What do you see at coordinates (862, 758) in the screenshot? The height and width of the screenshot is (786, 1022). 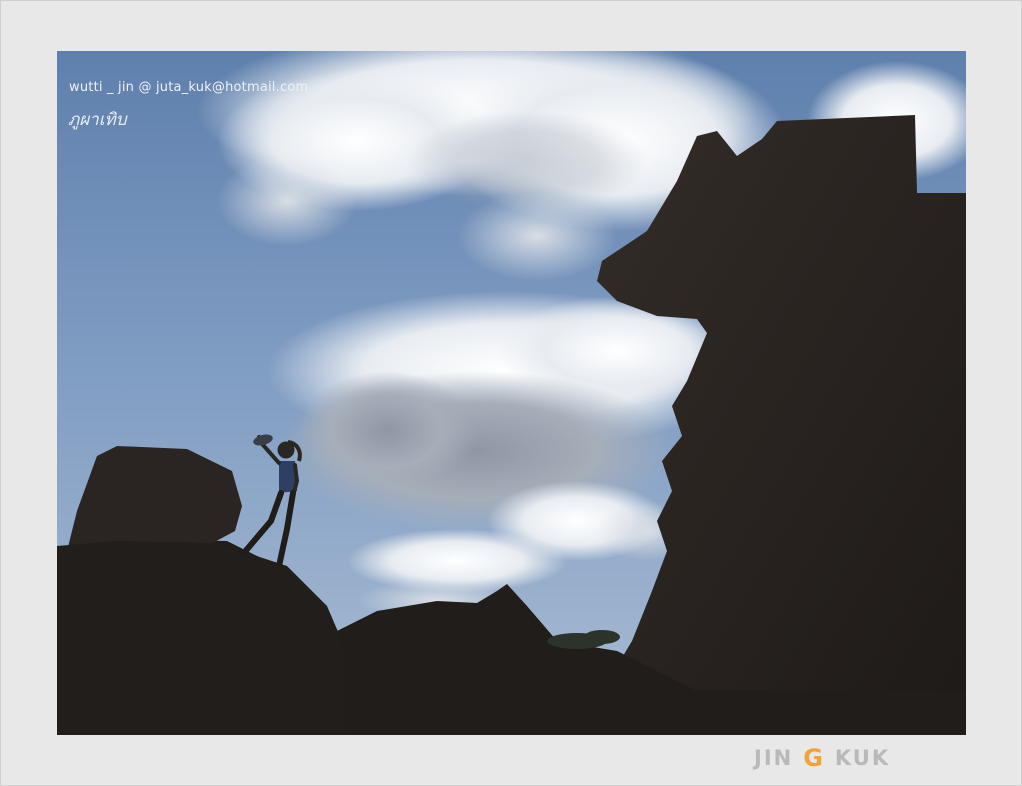 I see `signature-part2: KUK` at bounding box center [862, 758].